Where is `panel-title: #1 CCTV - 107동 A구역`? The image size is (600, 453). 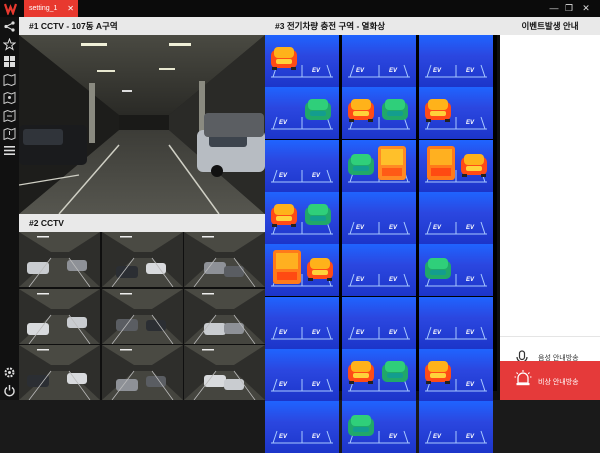 panel-title: #1 CCTV - 107동 A구역 is located at coordinates (142, 26).